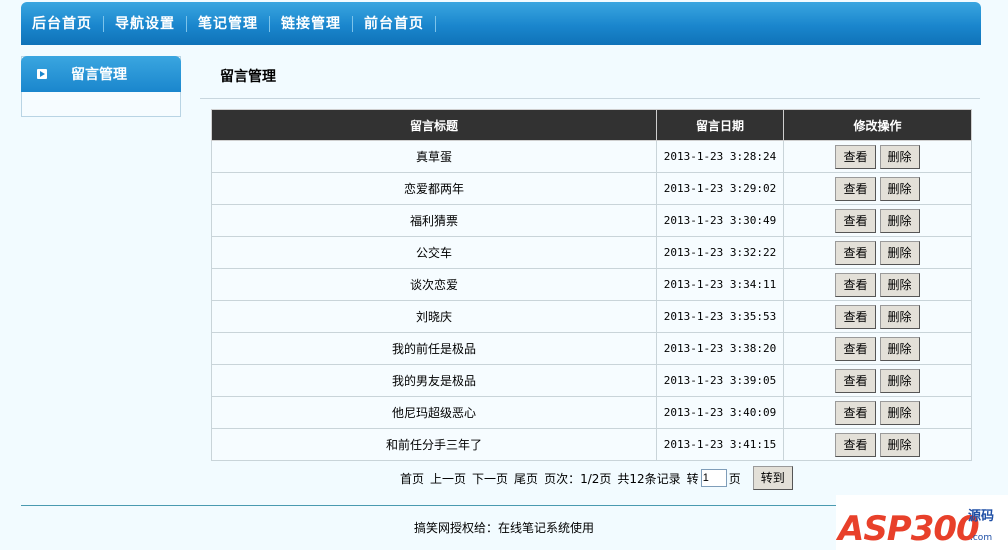 This screenshot has width=1008, height=550. I want to click on nav-item-links: 链接管理, so click(311, 23).